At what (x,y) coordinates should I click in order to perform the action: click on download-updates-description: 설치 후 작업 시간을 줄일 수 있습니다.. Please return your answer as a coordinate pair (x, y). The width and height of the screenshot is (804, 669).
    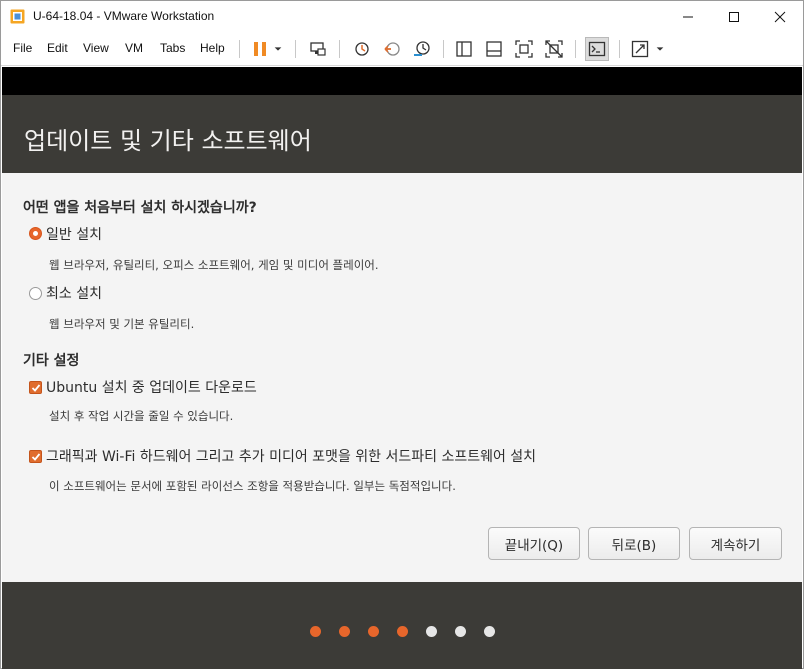
    Looking at the image, I should click on (141, 416).